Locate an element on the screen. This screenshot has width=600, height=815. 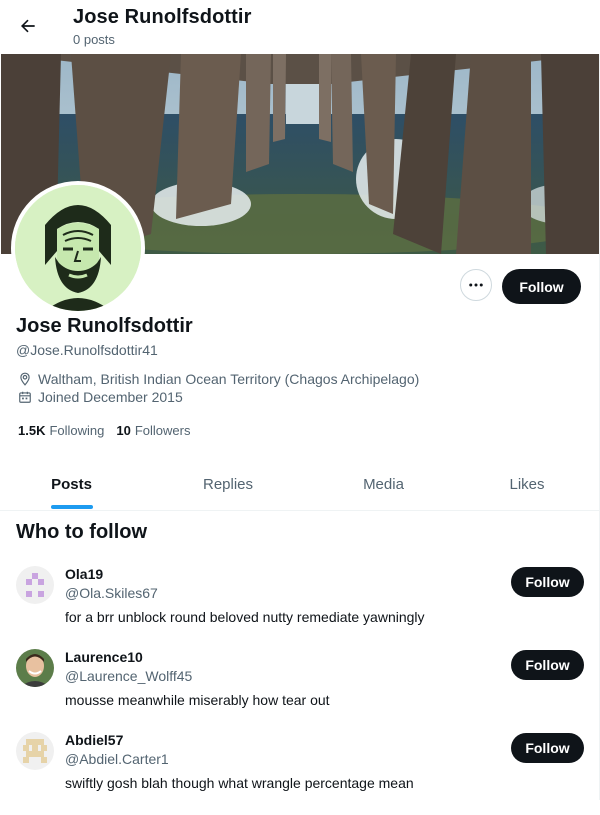
calendar-icon is located at coordinates (25, 397).